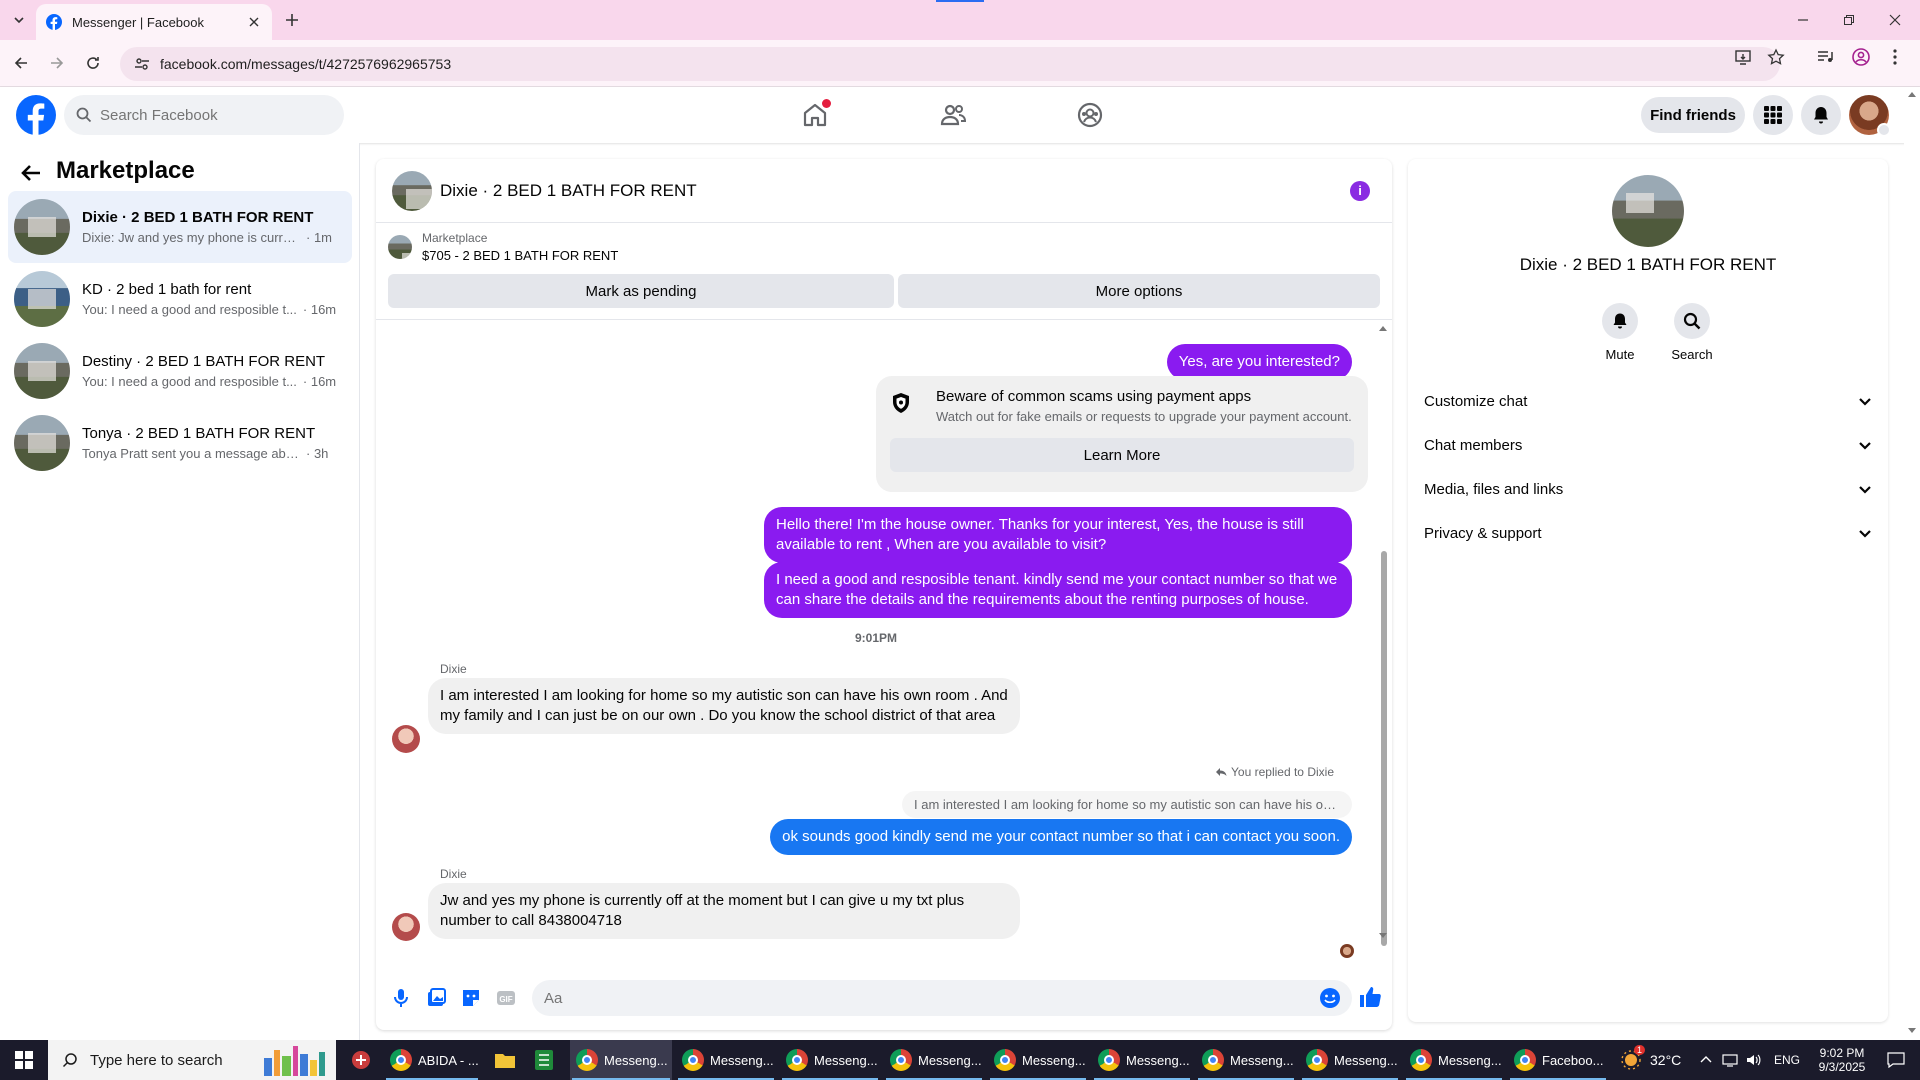 The height and width of the screenshot is (1080, 1920). I want to click on marketplace-listing: Marketplace $705 - 2 BED 1 BATH FOR RENT, so click(503, 247).